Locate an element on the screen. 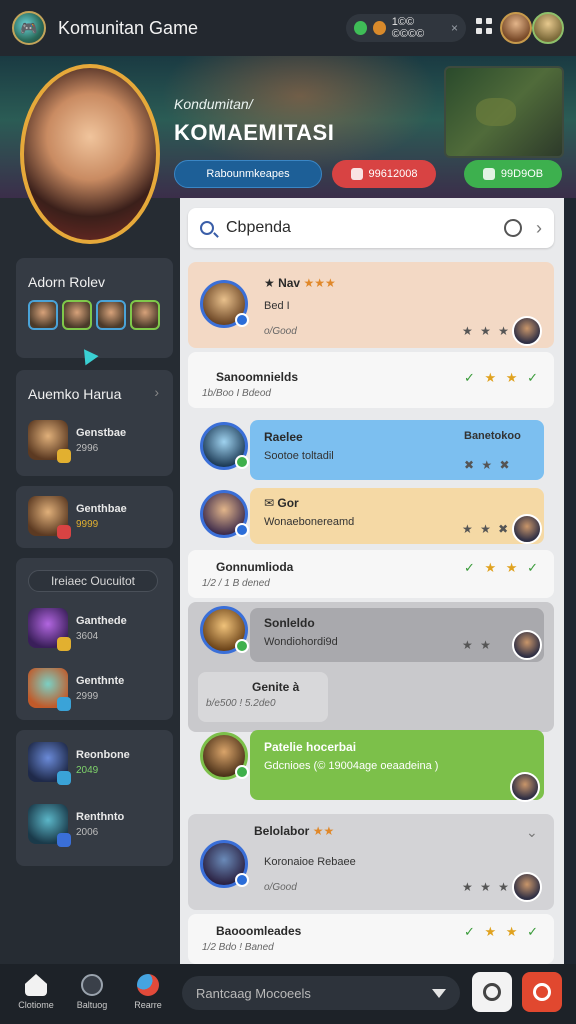  emoji-button is located at coordinates (492, 992).